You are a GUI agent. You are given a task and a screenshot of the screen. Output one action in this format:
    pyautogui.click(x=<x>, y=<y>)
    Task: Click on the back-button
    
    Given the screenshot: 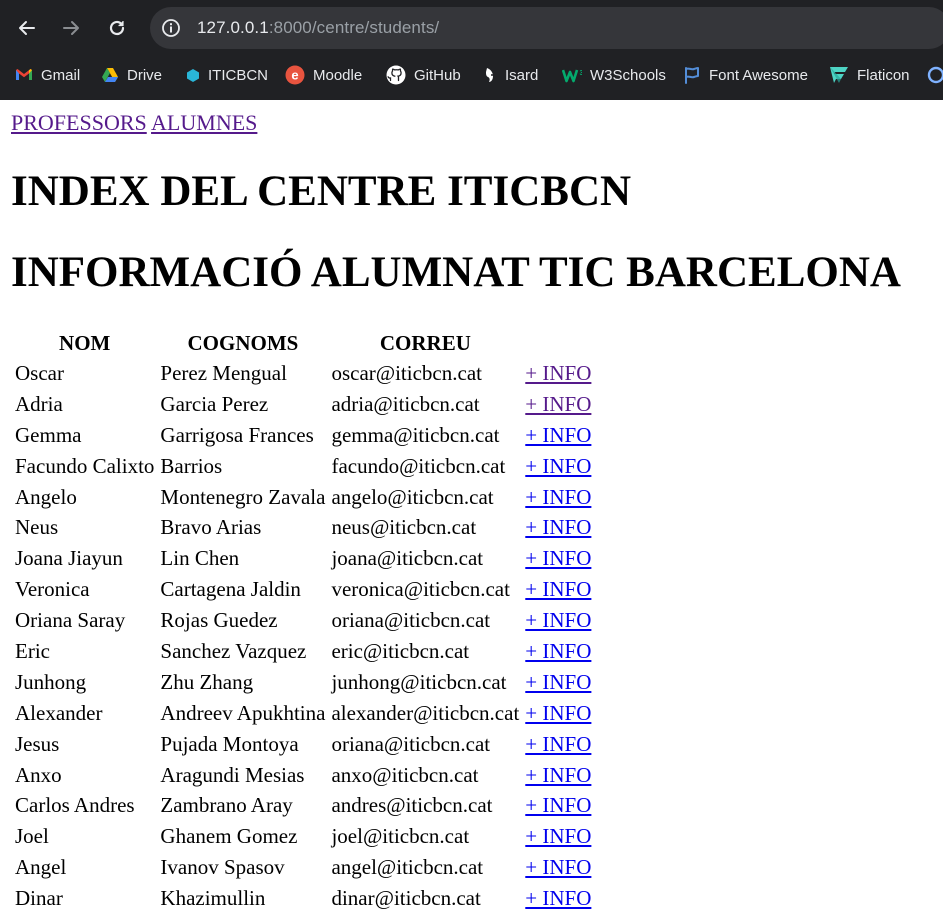 What is the action you would take?
    pyautogui.click(x=27, y=28)
    